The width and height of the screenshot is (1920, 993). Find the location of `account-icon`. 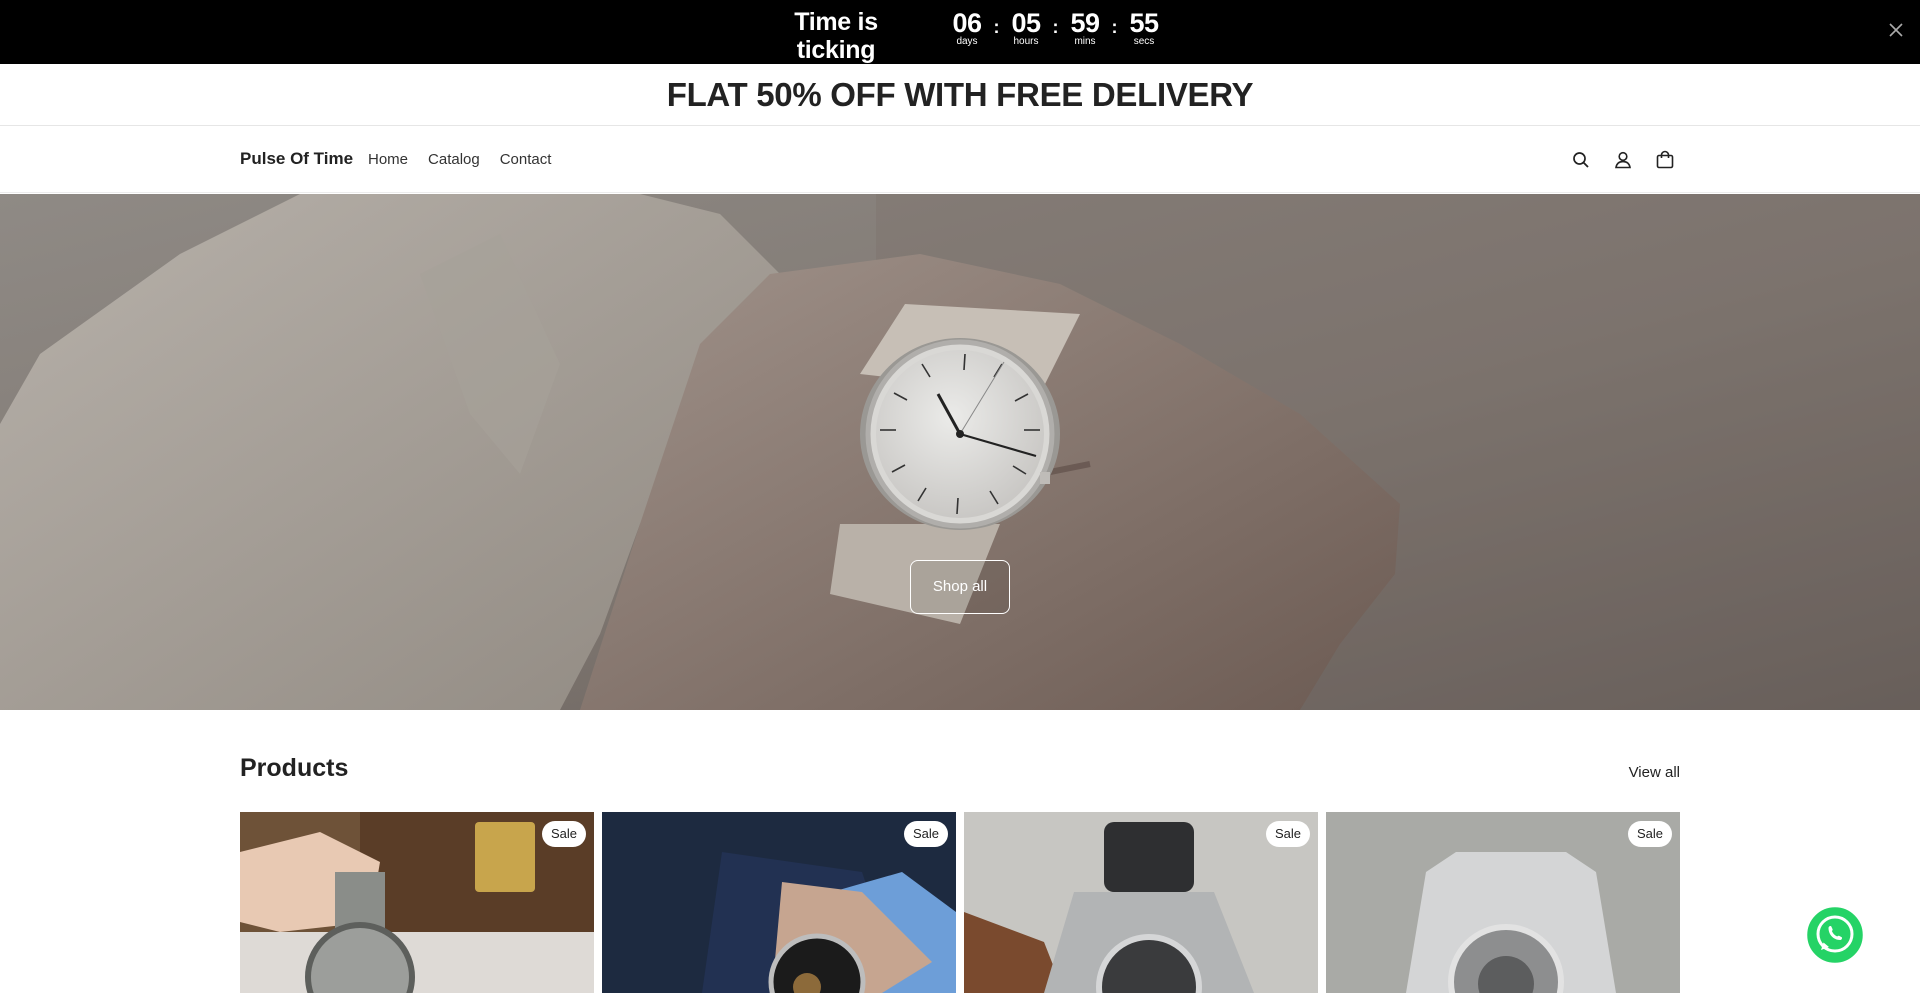

account-icon is located at coordinates (1623, 160).